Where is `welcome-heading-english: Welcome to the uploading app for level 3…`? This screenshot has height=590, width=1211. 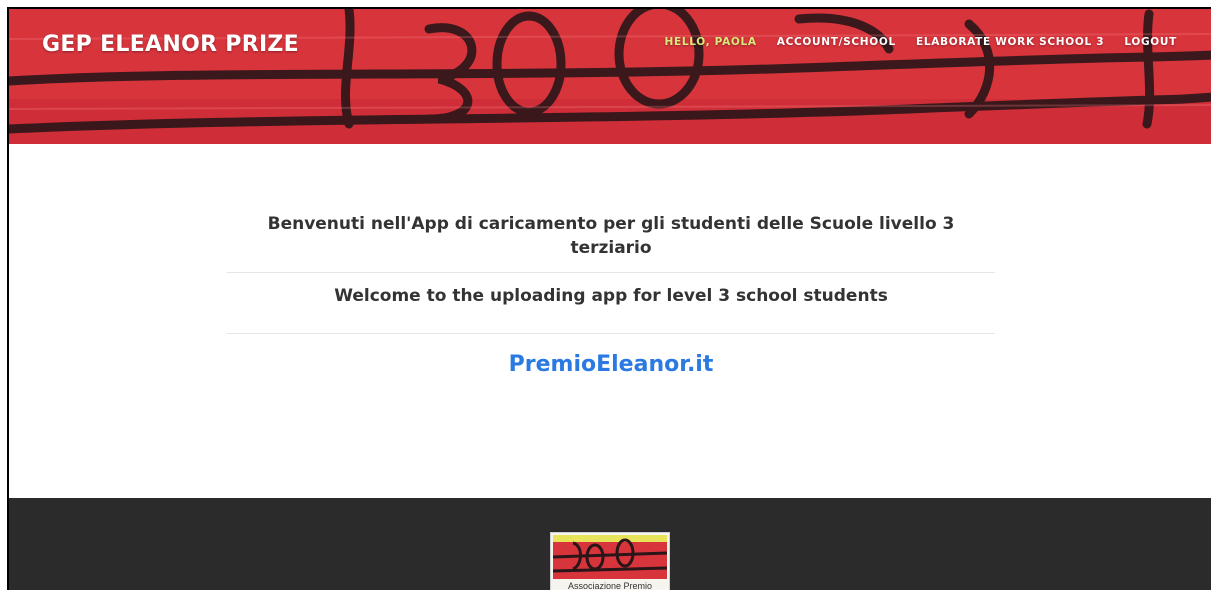 welcome-heading-english: Welcome to the uploading app for level 3… is located at coordinates (611, 309).